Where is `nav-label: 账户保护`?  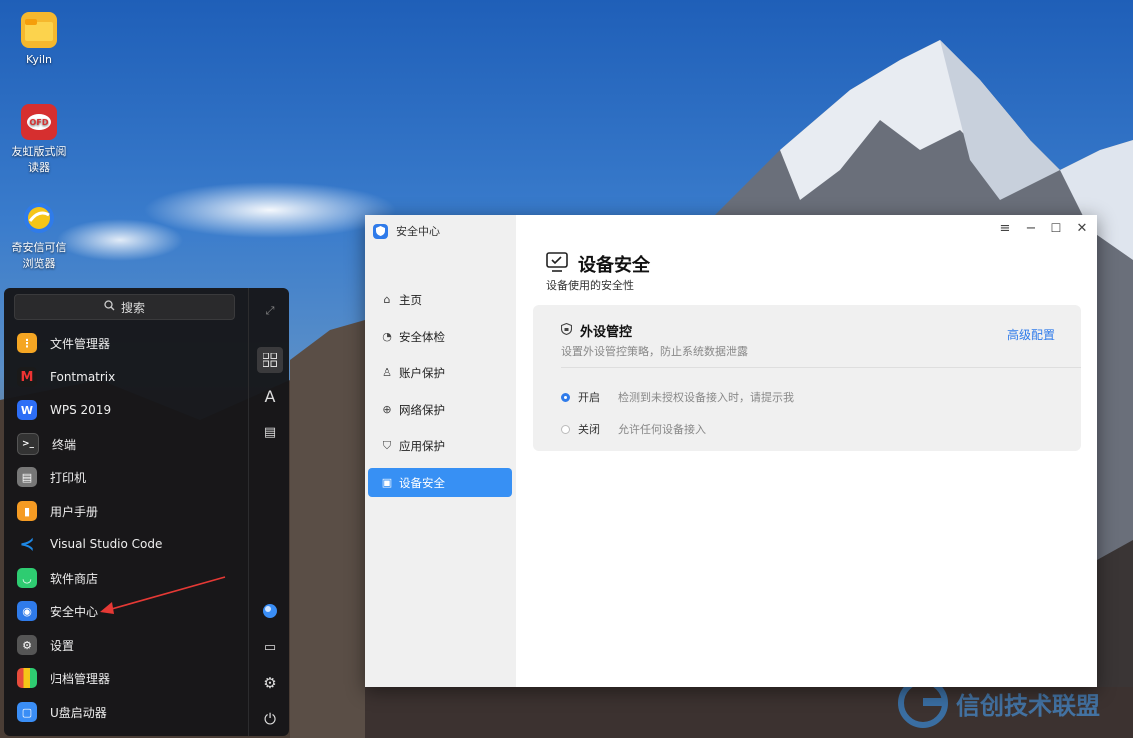 nav-label: 账户保护 is located at coordinates (422, 372).